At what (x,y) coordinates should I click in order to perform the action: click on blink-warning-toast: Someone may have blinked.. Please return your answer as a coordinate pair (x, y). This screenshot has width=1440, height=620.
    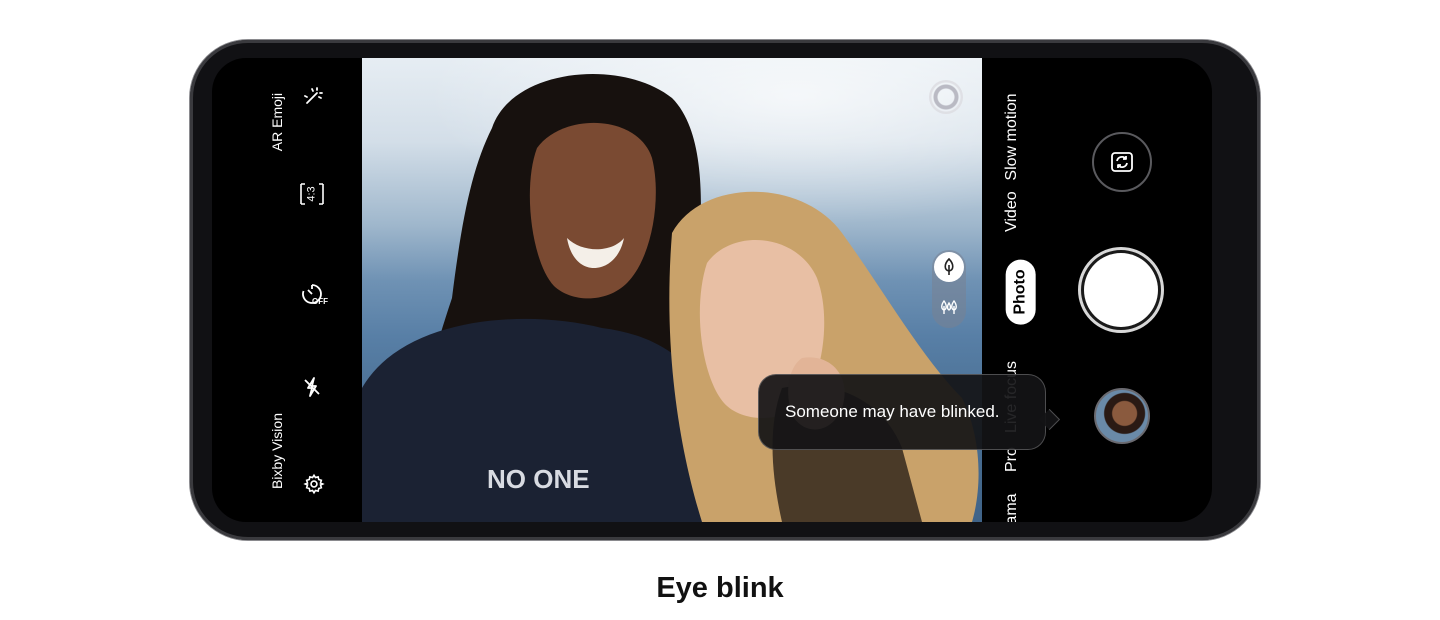
    Looking at the image, I should click on (902, 412).